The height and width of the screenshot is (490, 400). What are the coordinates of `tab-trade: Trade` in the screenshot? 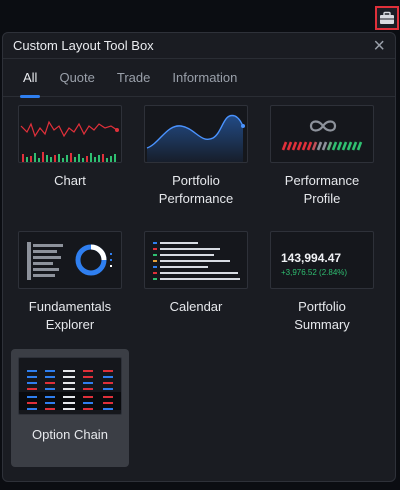 It's located at (133, 78).